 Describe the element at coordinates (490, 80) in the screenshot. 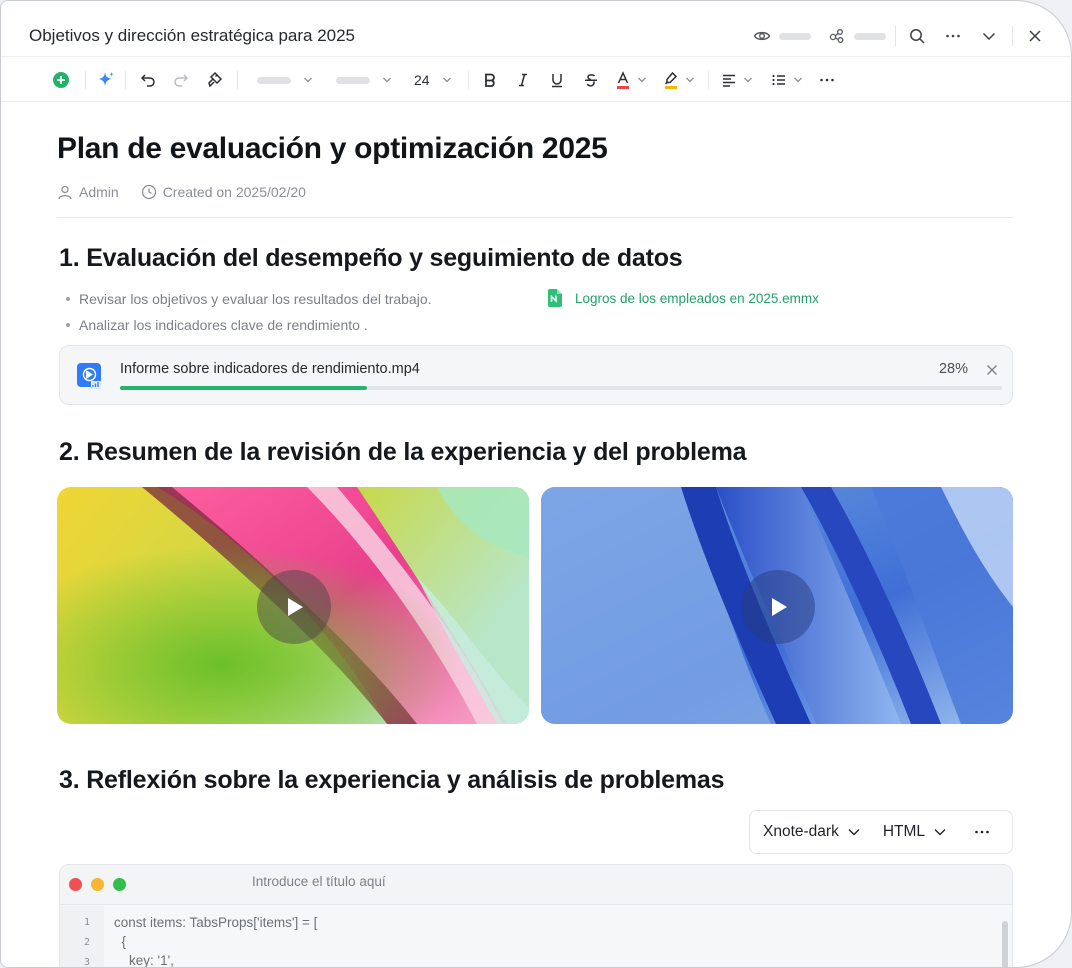

I see `bold-button` at that location.